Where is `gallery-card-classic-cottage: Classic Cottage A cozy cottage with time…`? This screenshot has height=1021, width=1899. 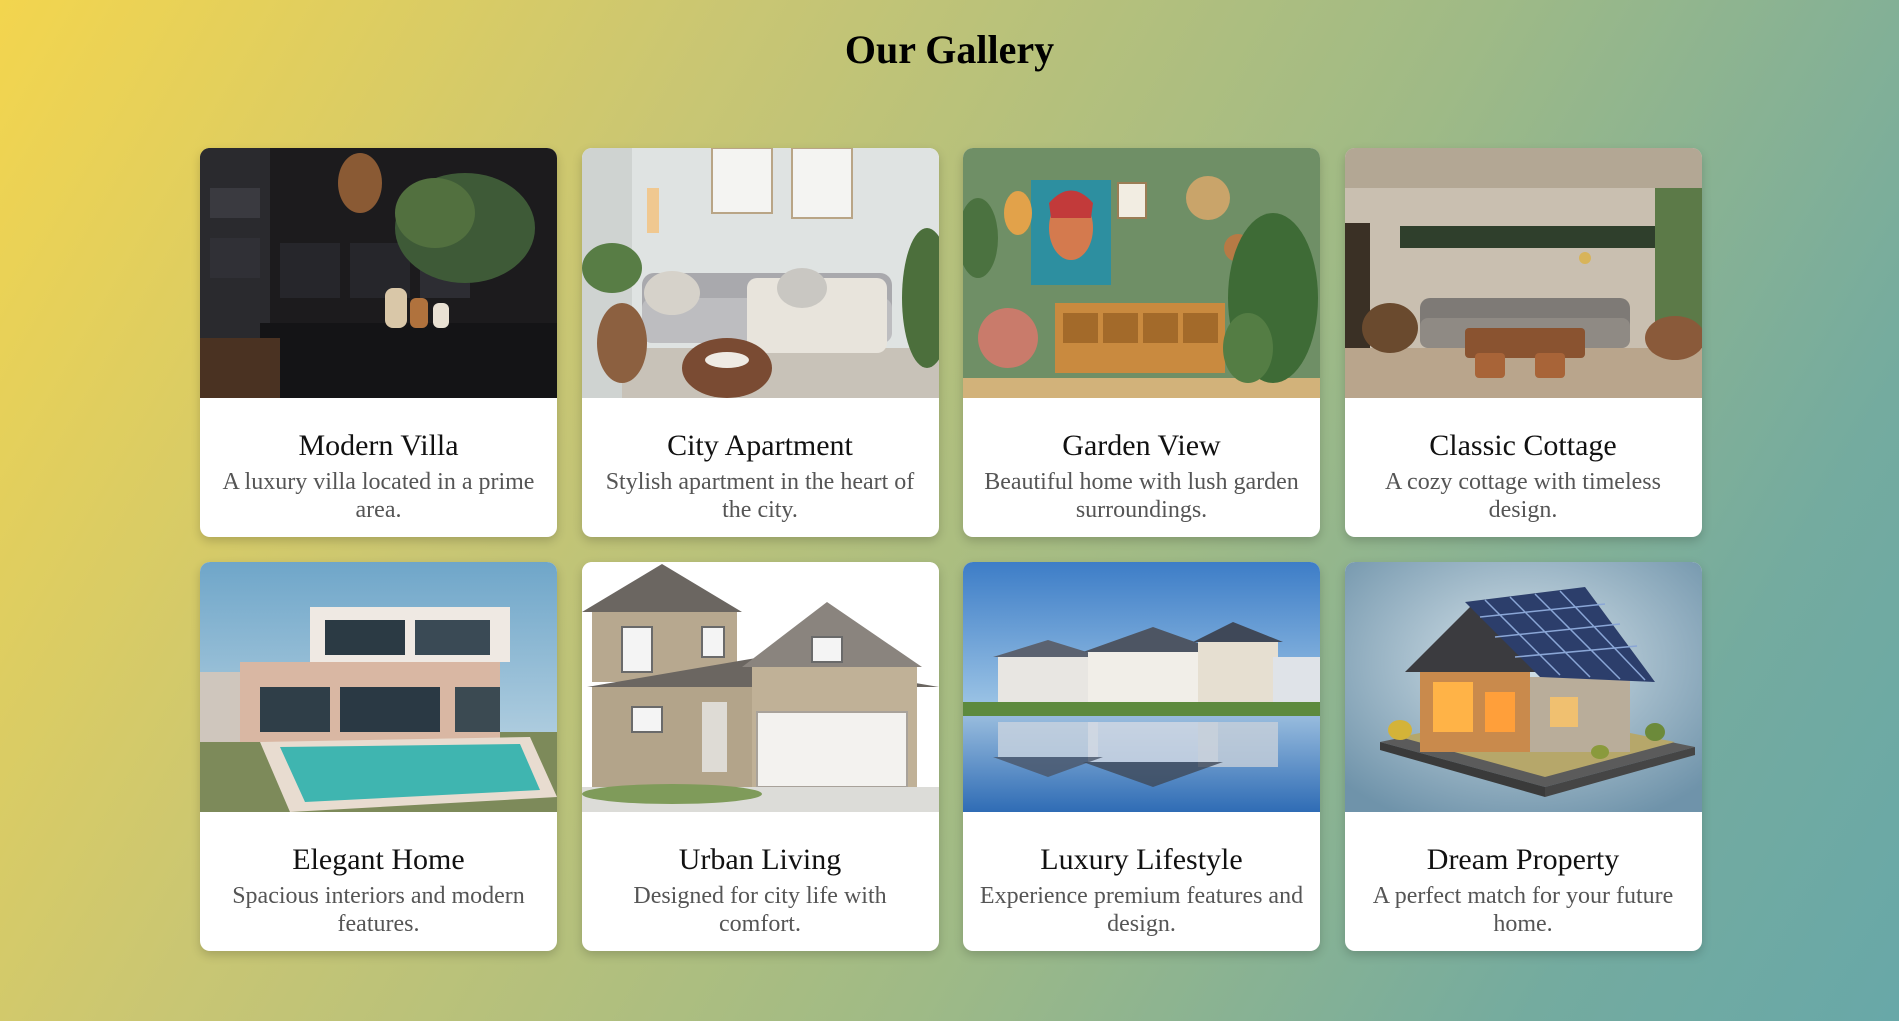 gallery-card-classic-cottage: Classic Cottage A cozy cottage with time… is located at coordinates (1523, 342).